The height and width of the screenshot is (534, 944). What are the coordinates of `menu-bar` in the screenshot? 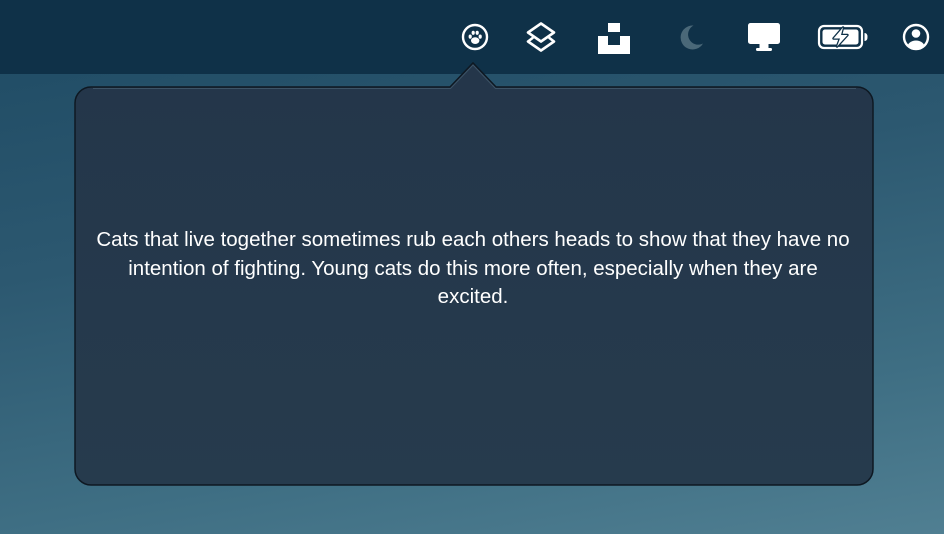 It's located at (472, 37).